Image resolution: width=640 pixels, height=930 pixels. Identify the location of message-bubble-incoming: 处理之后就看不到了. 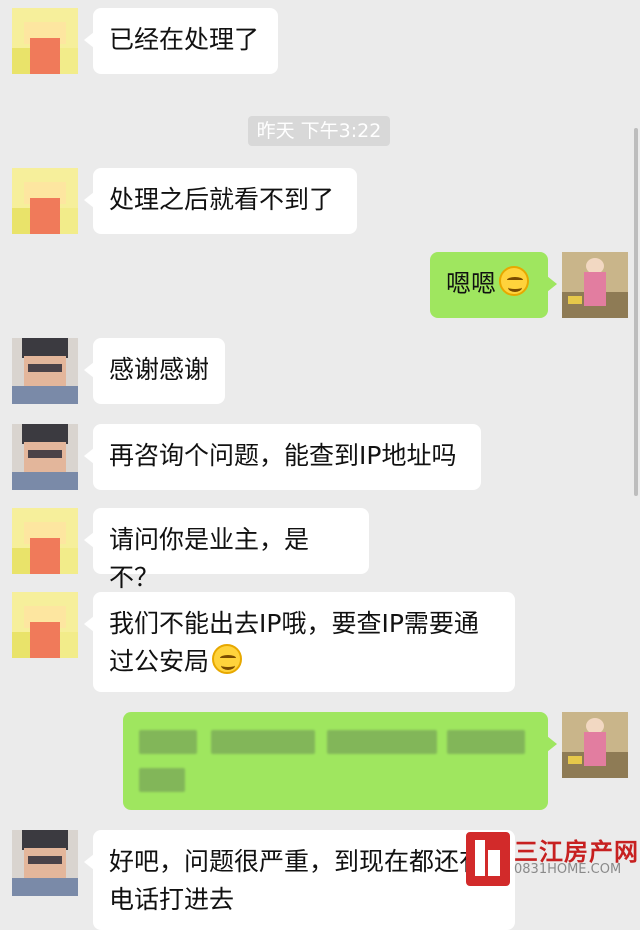
(220, 201).